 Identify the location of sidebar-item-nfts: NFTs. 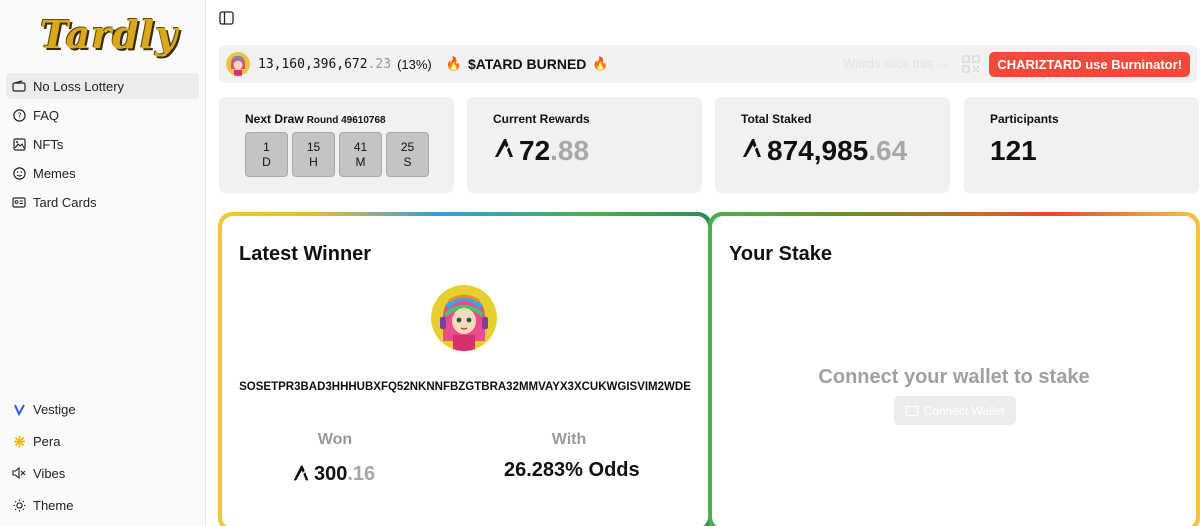
(102, 144).